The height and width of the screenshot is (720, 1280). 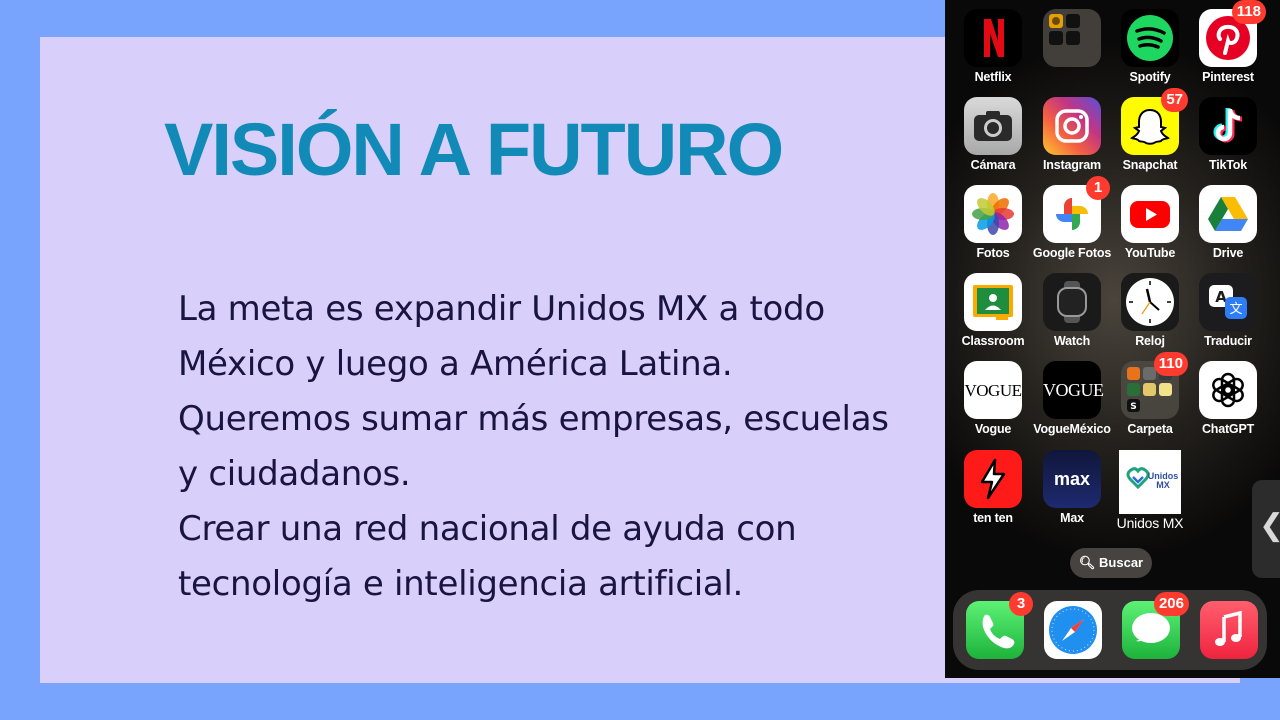 I want to click on music-icon, so click(x=1229, y=630).